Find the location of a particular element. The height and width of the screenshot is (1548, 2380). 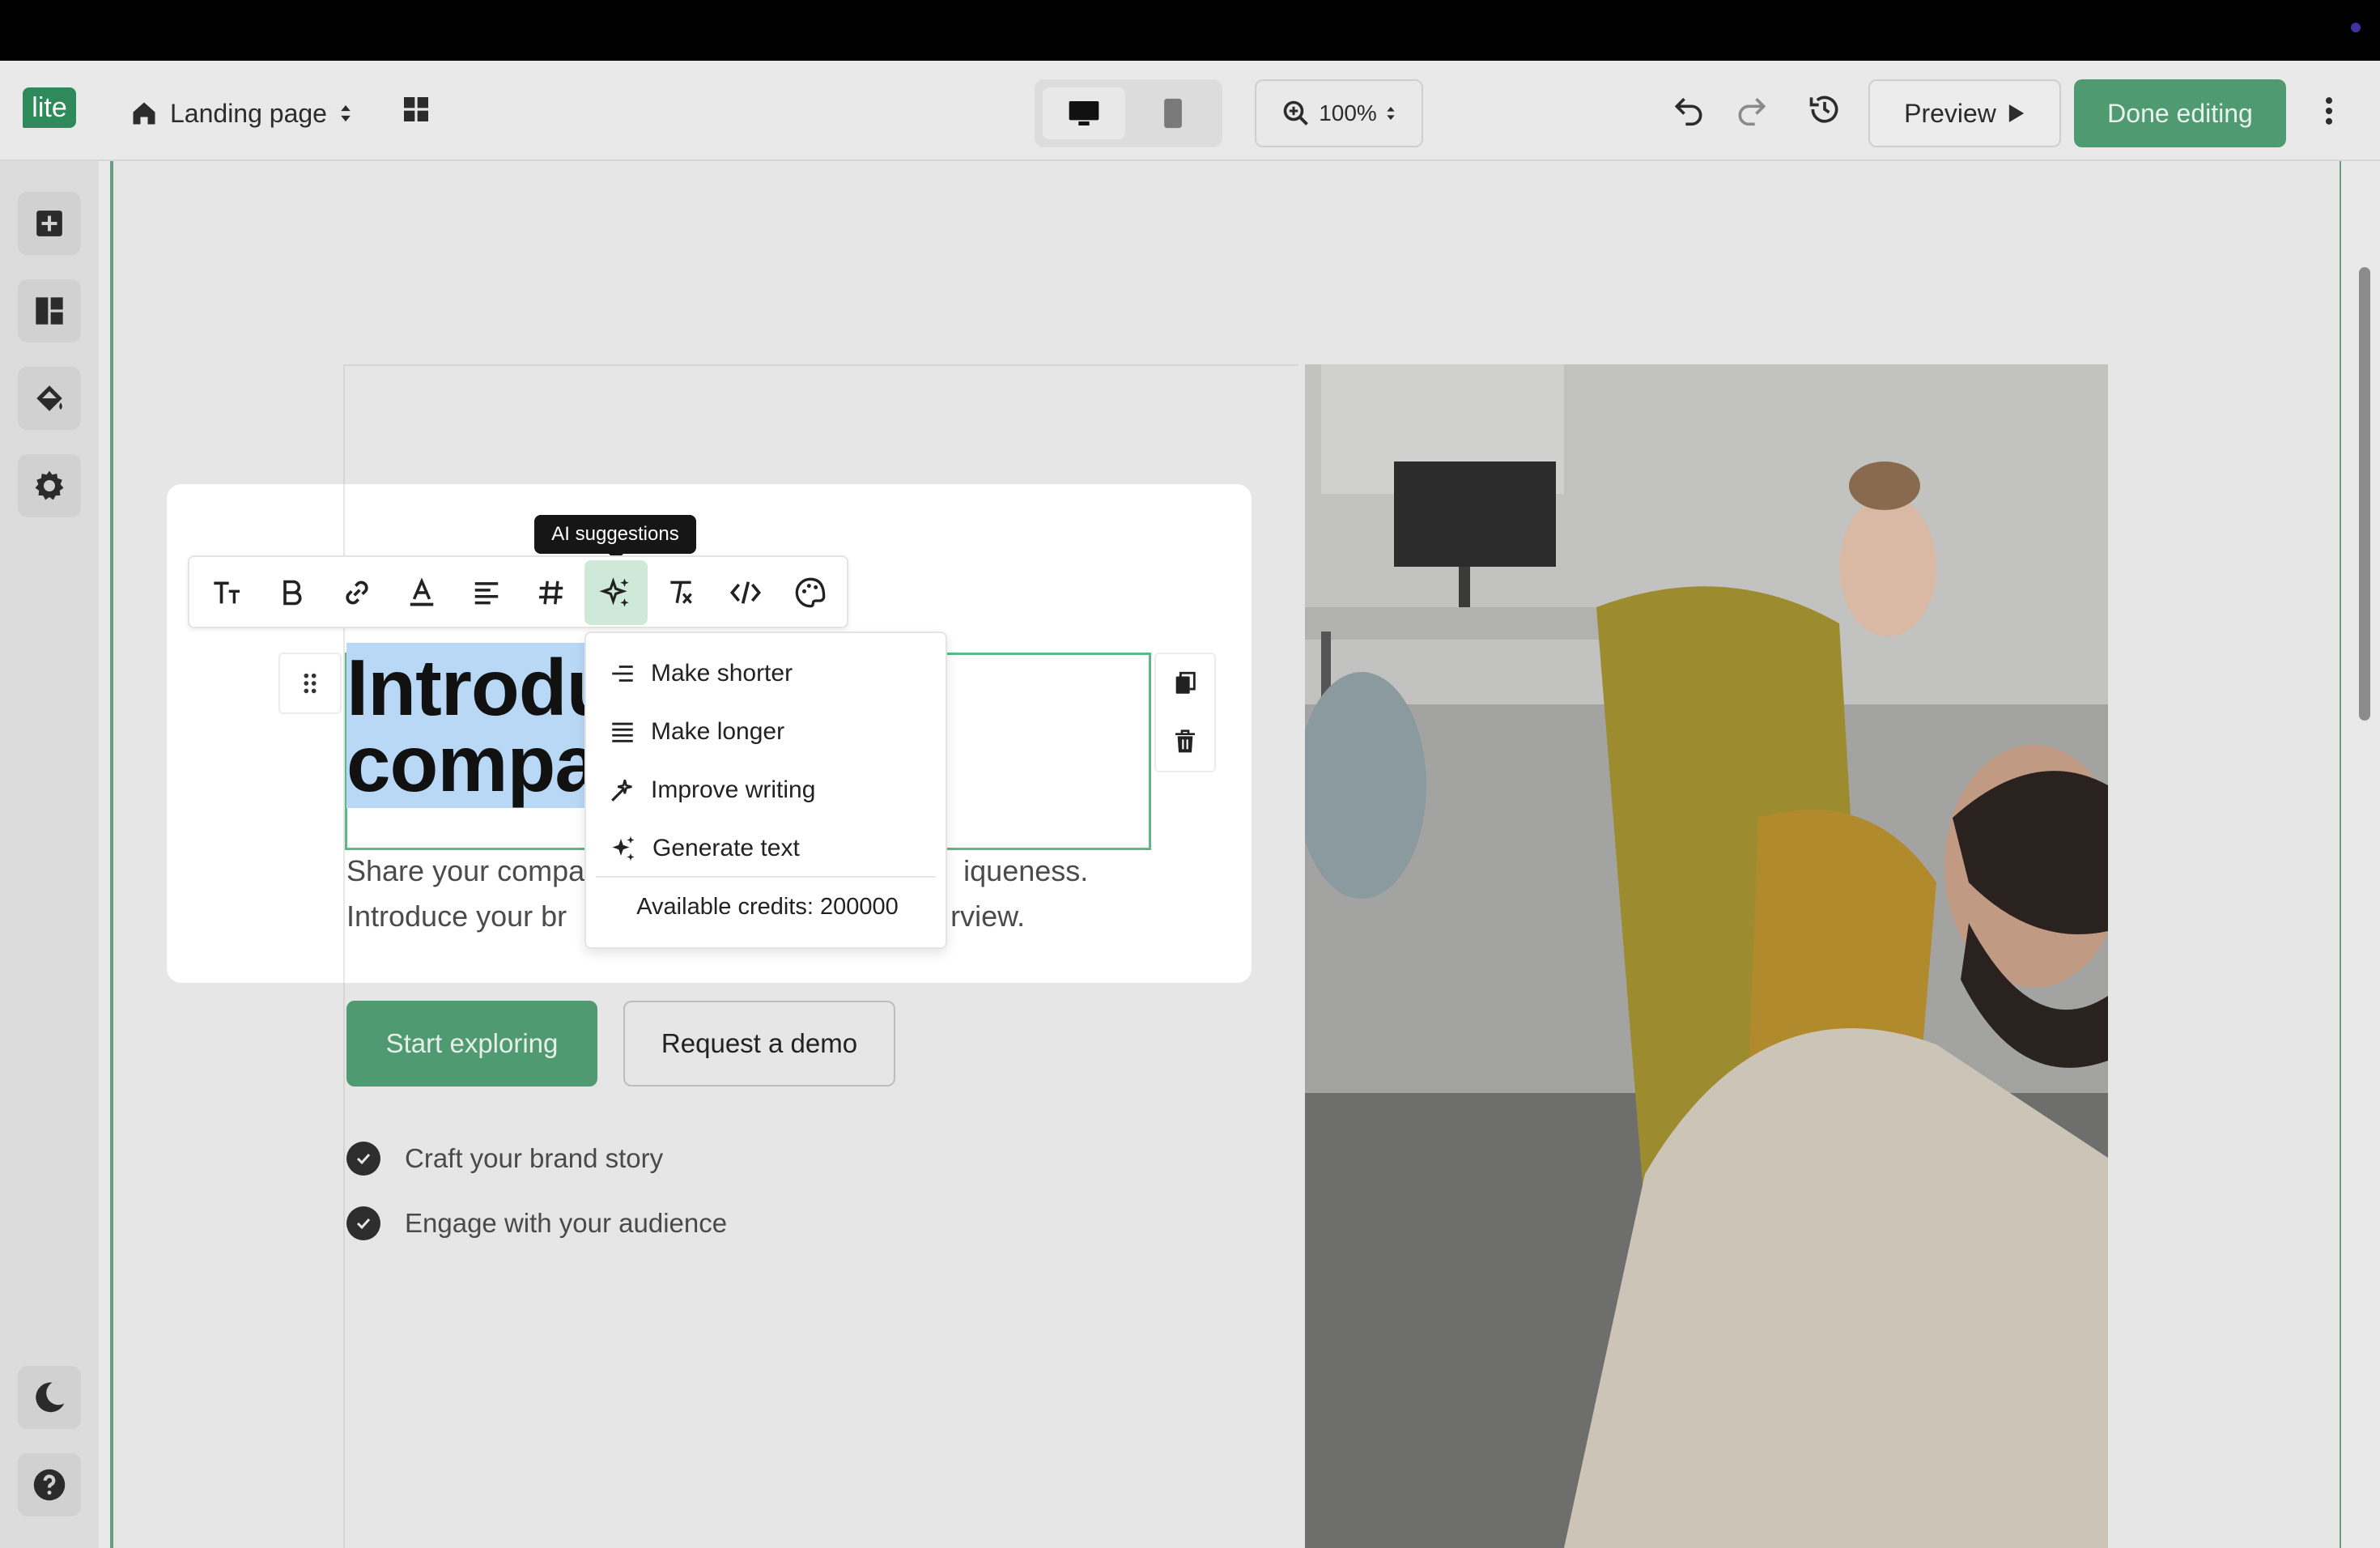

zoom-in-icon is located at coordinates (1296, 113).